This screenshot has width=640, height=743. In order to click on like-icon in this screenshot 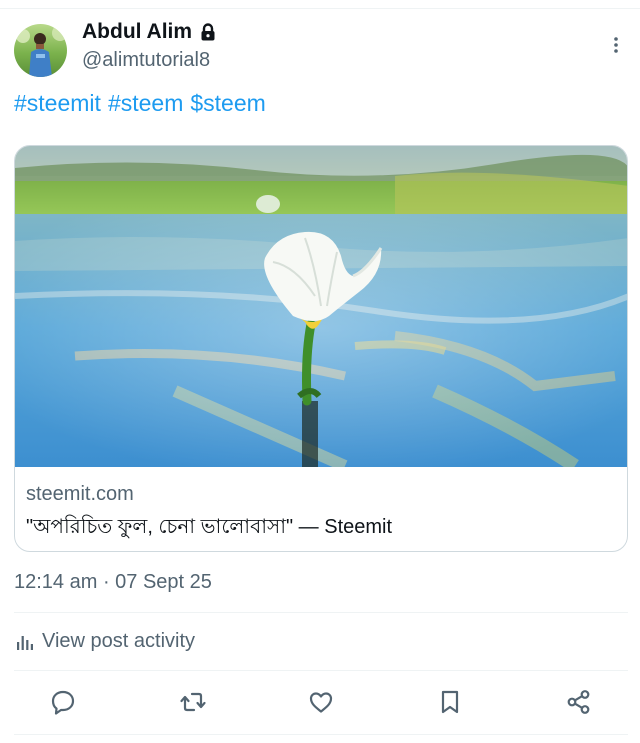, I will do `click(321, 702)`.